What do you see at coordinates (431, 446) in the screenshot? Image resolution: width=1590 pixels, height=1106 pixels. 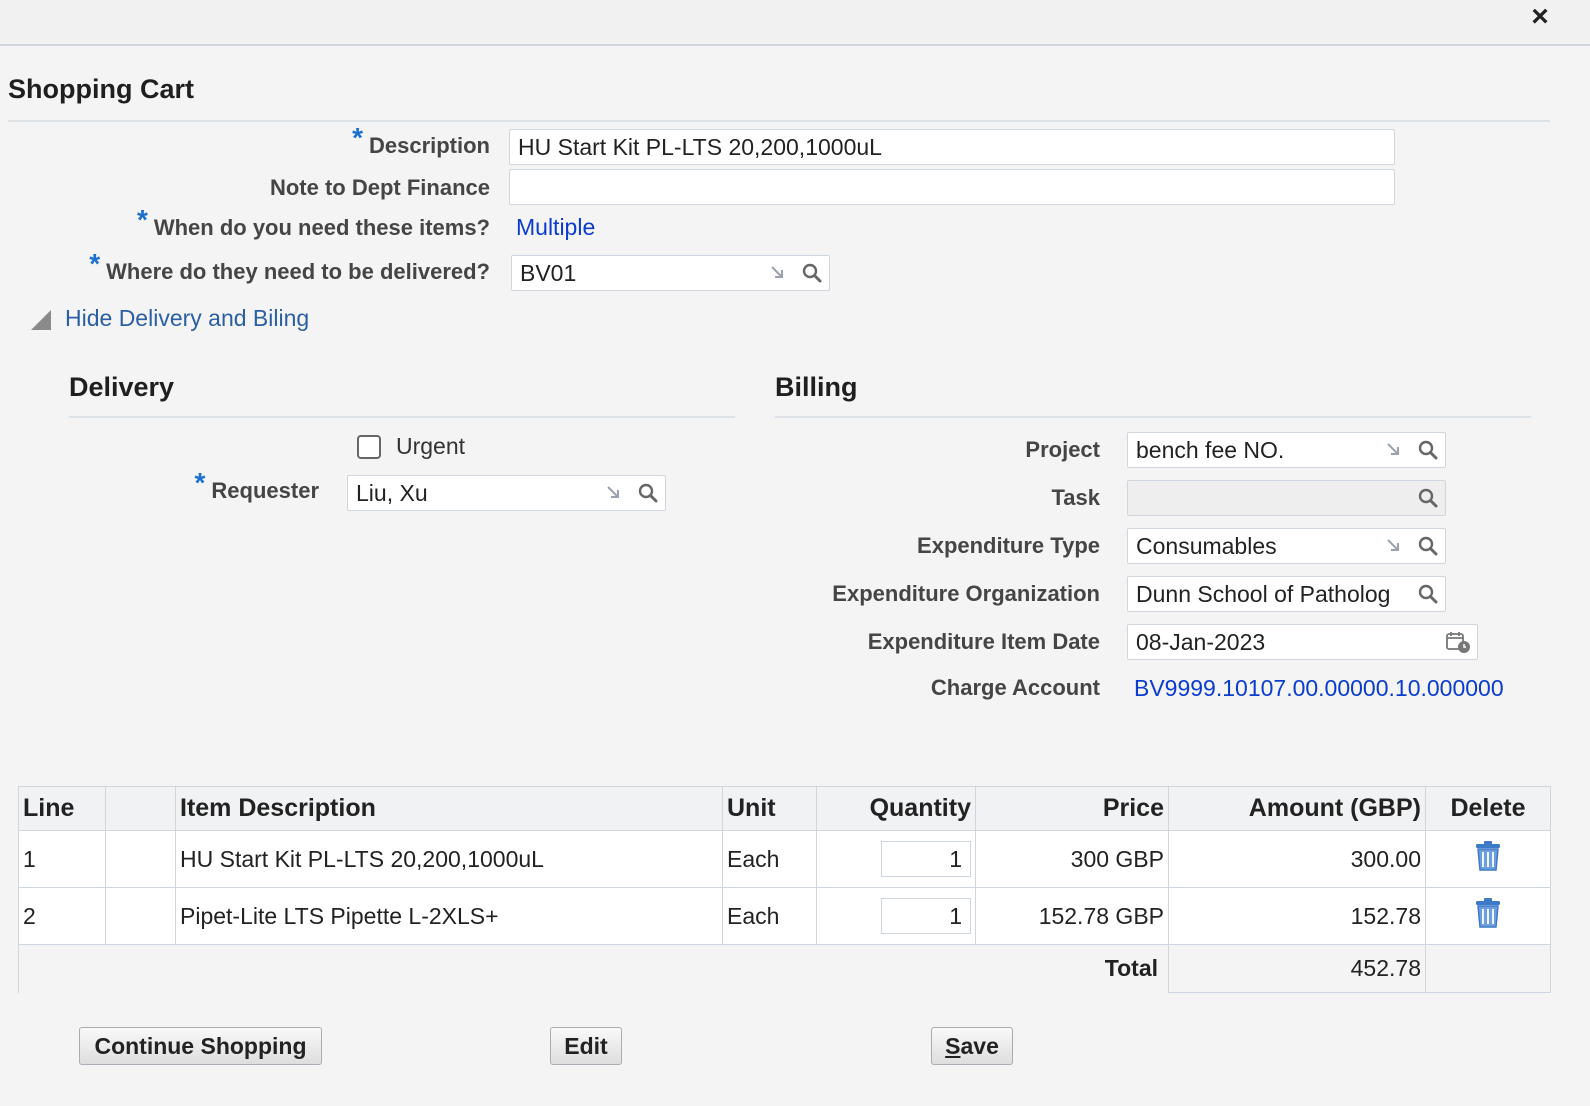 I see `urgent-label: Urgent` at bounding box center [431, 446].